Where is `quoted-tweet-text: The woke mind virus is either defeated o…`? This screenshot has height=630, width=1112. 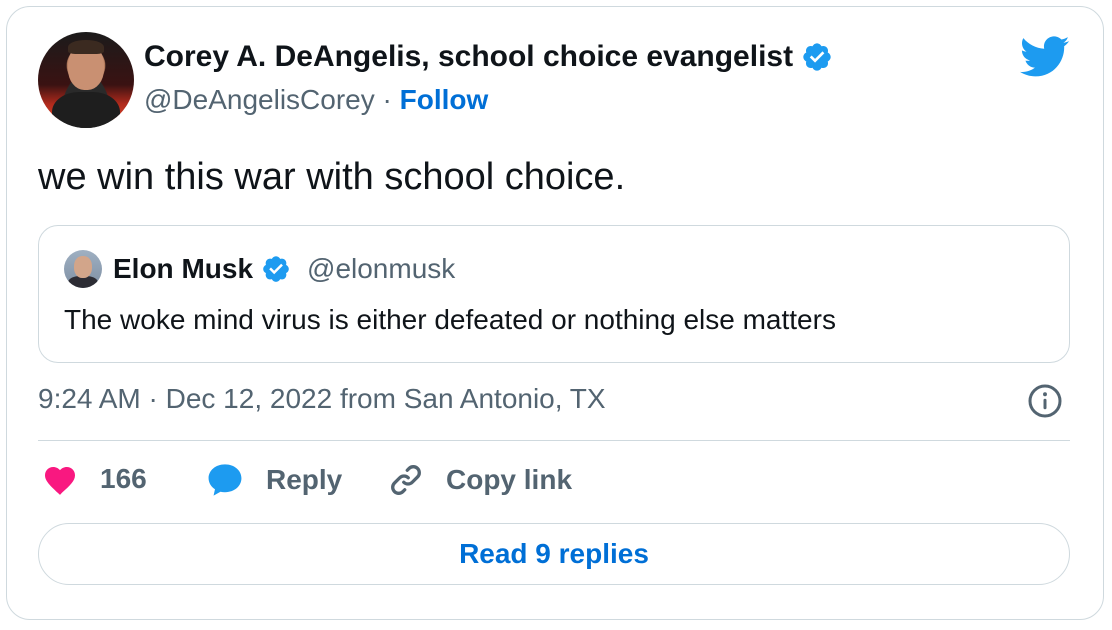 quoted-tweet-text: The woke mind virus is either defeated o… is located at coordinates (450, 319).